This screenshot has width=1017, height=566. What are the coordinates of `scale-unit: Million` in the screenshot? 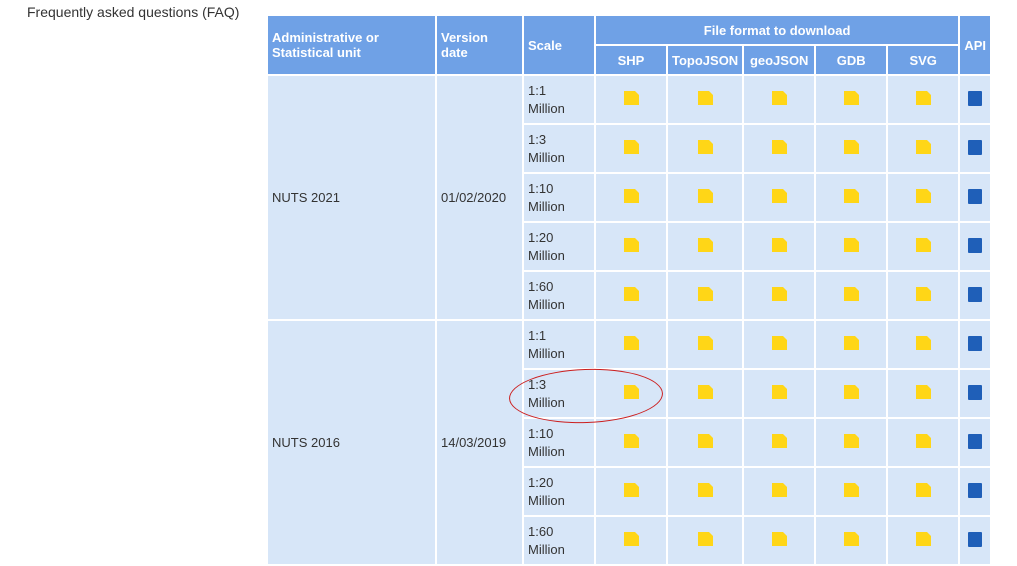 It's located at (546, 255).